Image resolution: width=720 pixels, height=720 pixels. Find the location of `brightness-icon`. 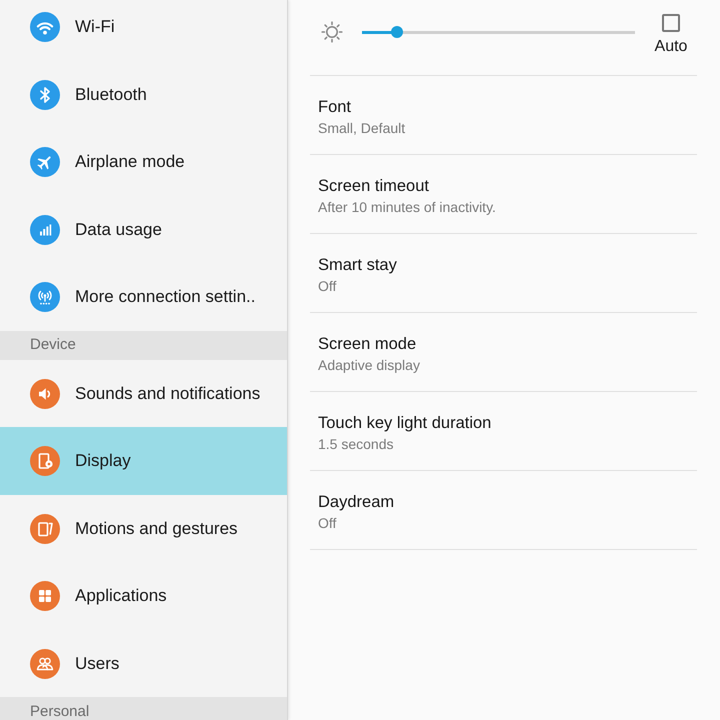

brightness-icon is located at coordinates (332, 32).